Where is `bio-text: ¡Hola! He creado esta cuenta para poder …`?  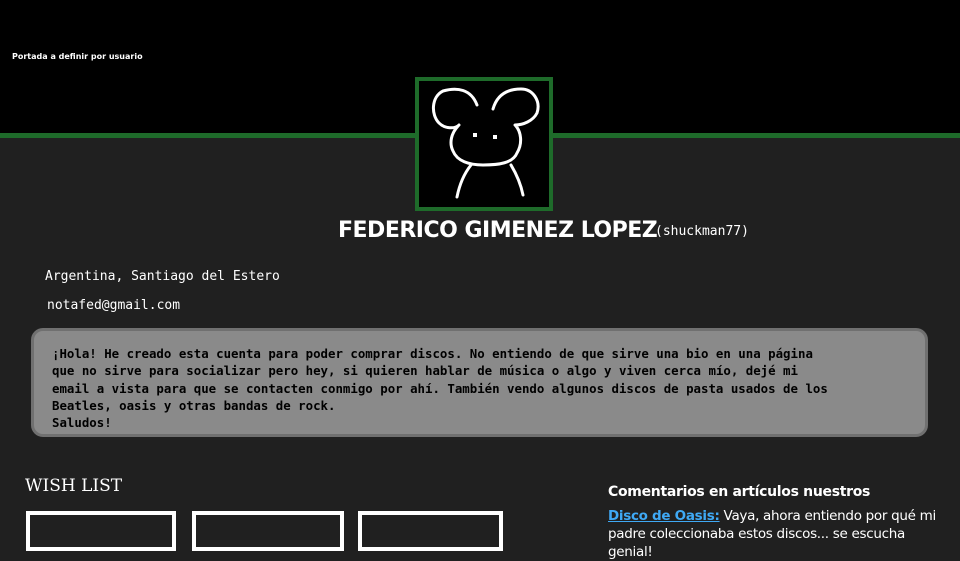
bio-text: ¡Hola! He creado esta cuenta para poder … is located at coordinates (440, 388).